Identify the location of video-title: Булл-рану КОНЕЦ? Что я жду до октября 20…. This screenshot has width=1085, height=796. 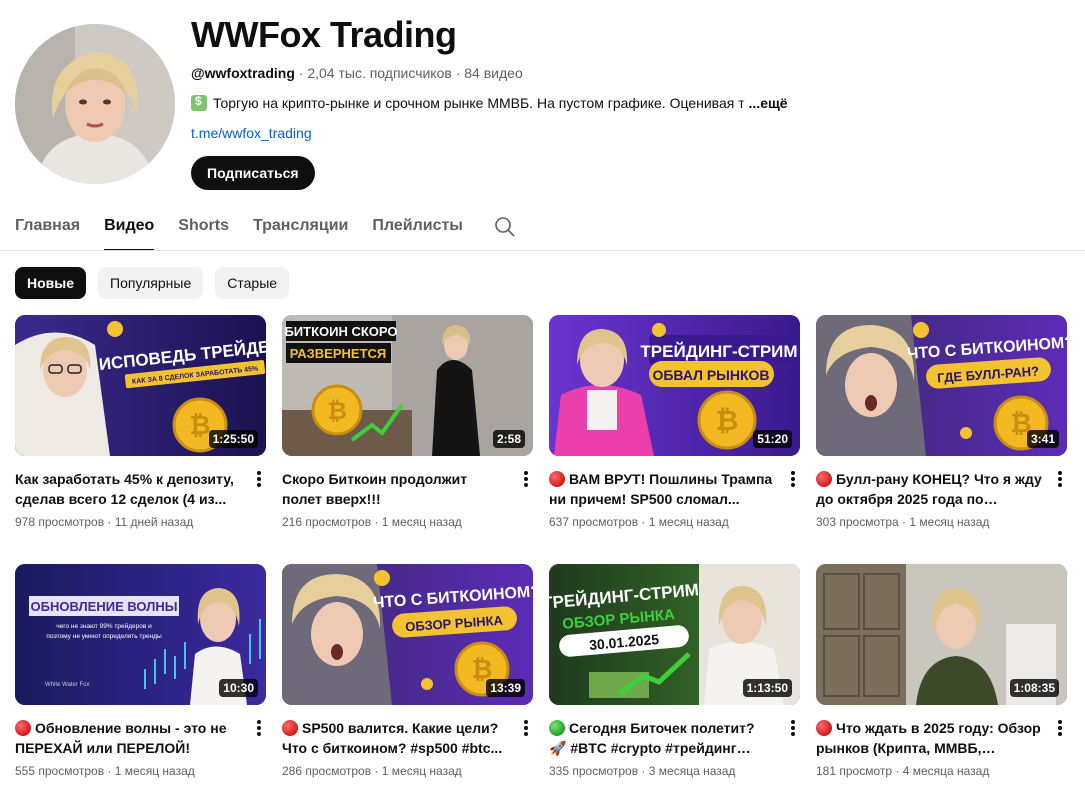
(929, 489).